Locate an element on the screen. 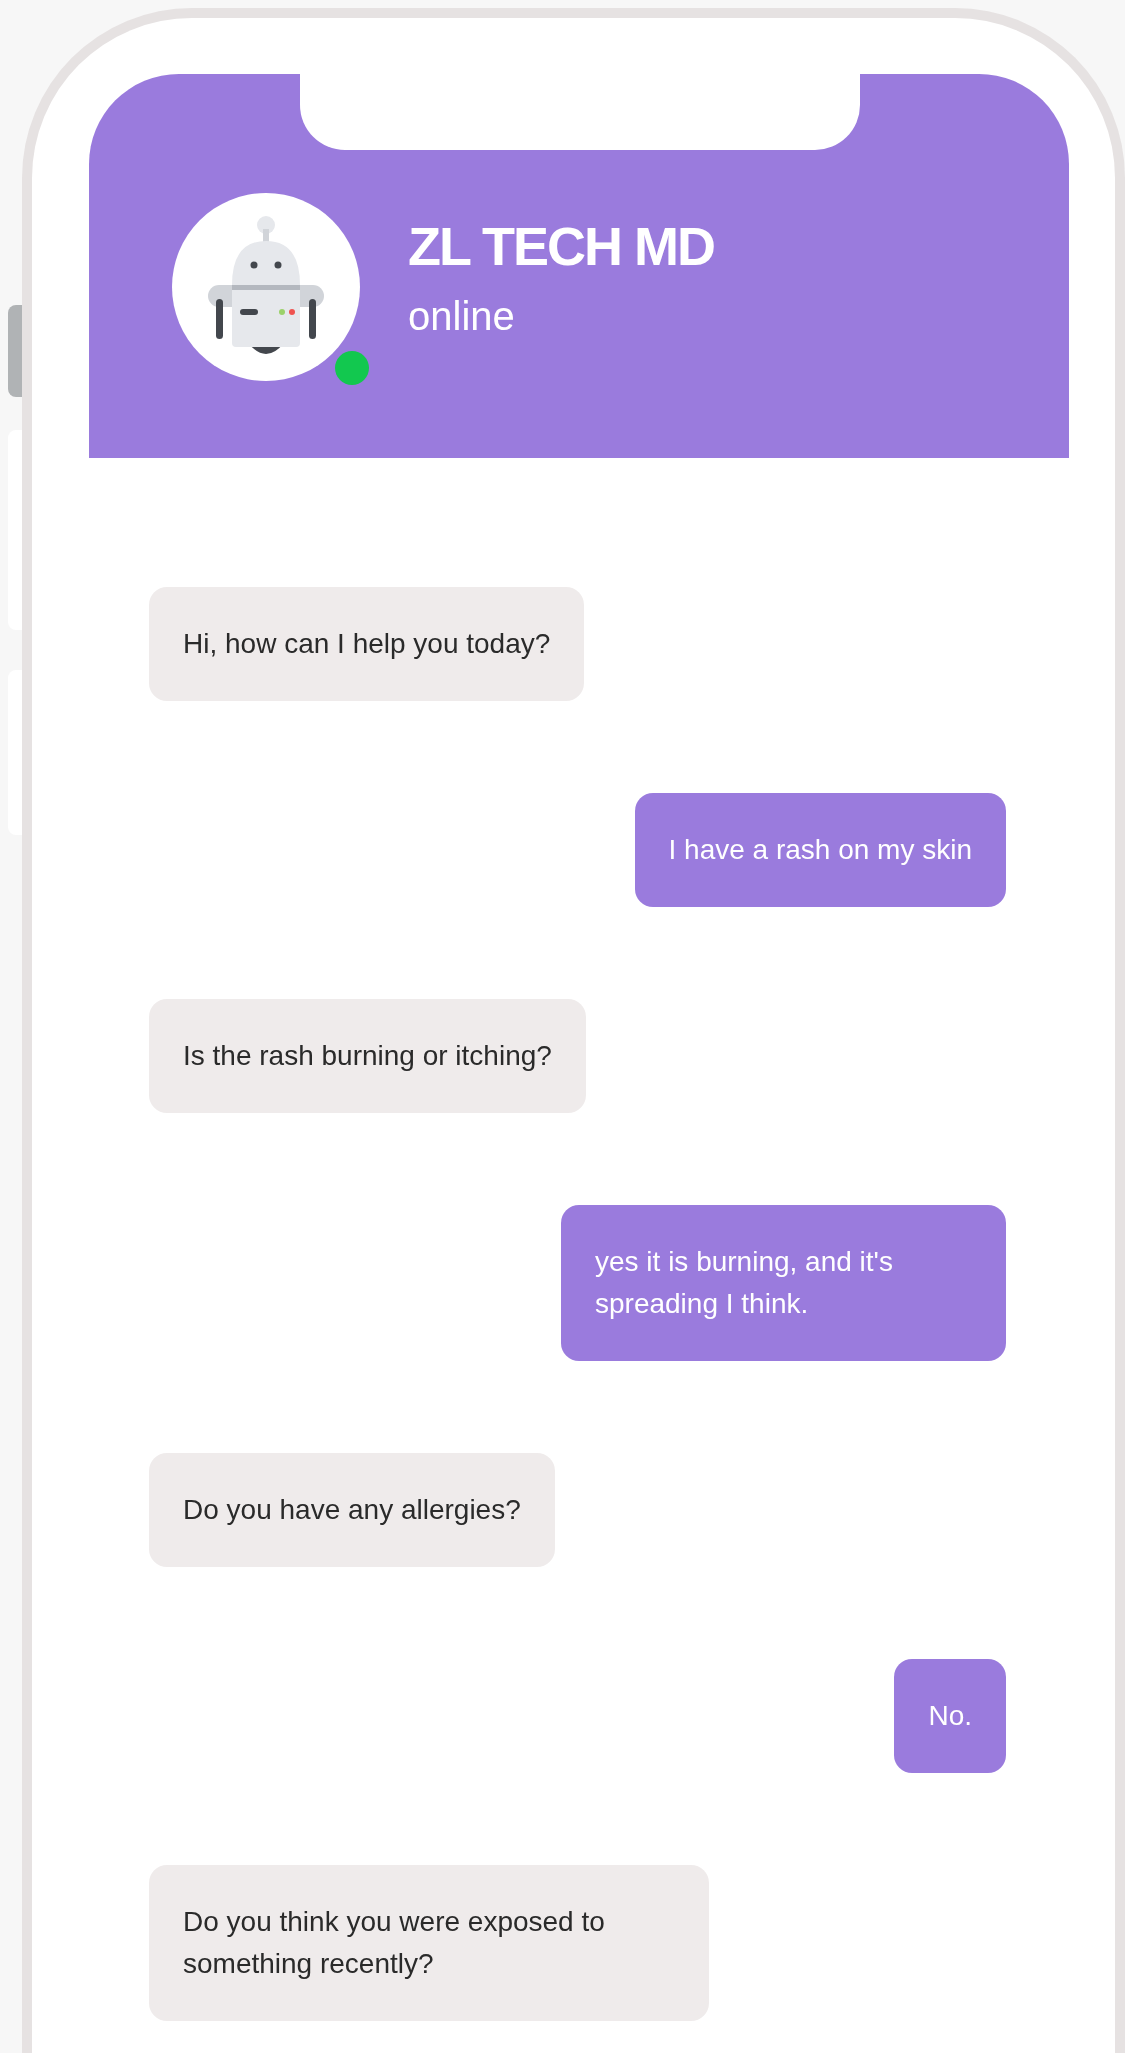 The height and width of the screenshot is (2053, 1125). bot-message-bubble: Is the rash burning or itching? is located at coordinates (367, 1056).